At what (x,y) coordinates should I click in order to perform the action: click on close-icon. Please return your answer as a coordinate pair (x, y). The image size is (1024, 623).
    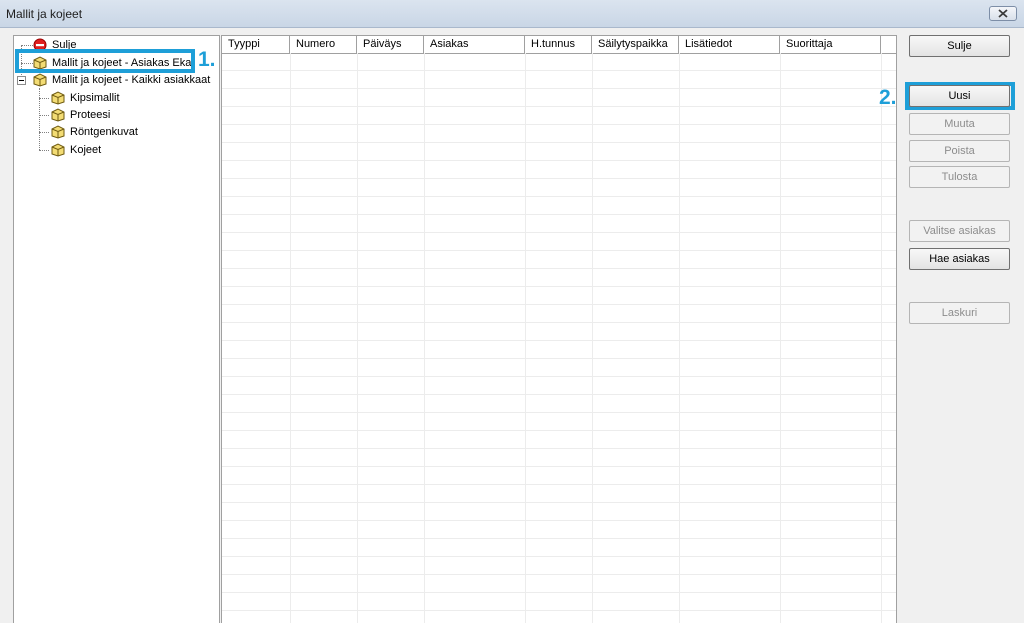
    Looking at the image, I should click on (1003, 13).